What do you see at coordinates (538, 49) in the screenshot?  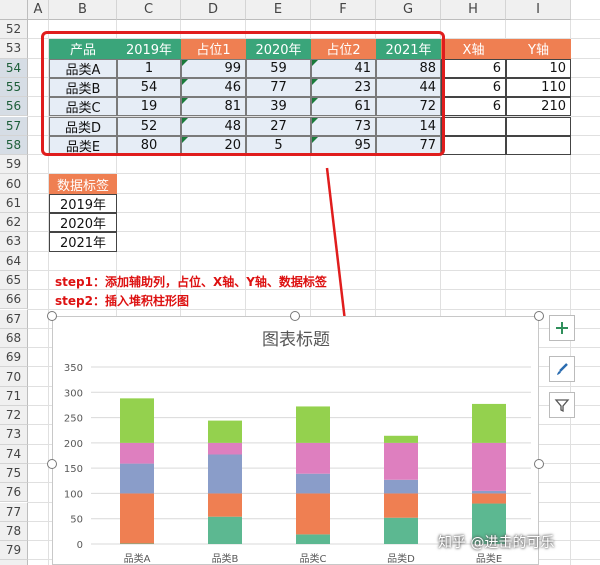 I see `axis-header-cell: Y轴` at bounding box center [538, 49].